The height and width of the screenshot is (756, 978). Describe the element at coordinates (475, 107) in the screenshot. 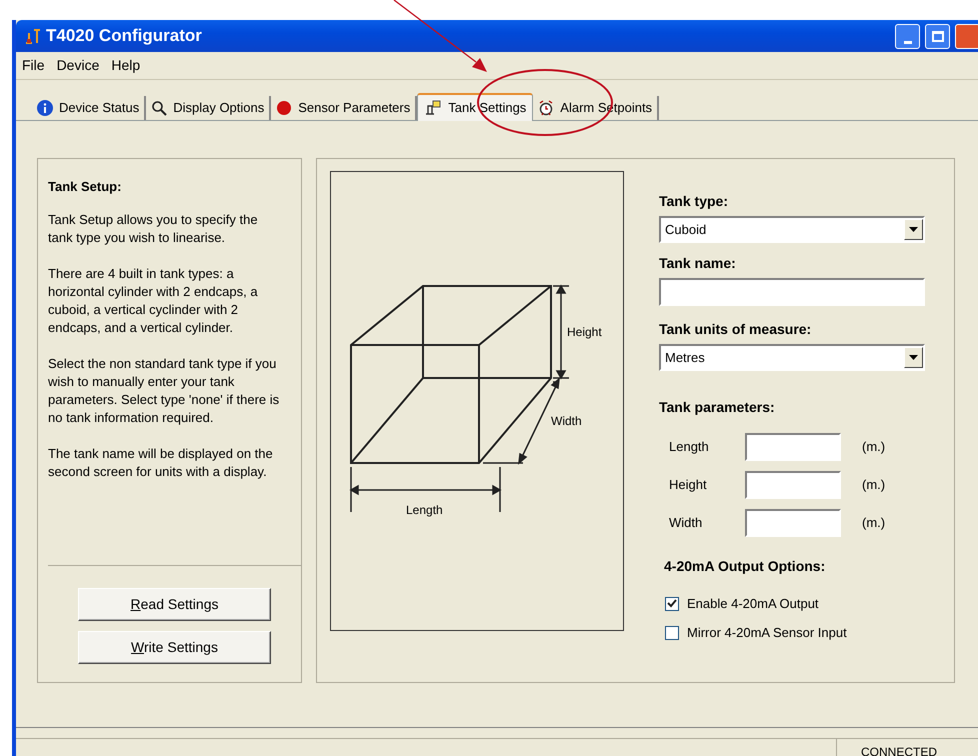

I see `tab: Tank Settings` at that location.